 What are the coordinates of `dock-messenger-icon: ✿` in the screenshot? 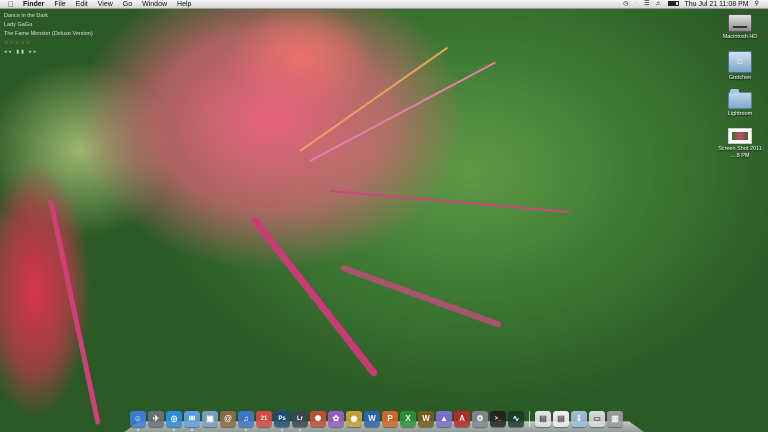 It's located at (336, 419).